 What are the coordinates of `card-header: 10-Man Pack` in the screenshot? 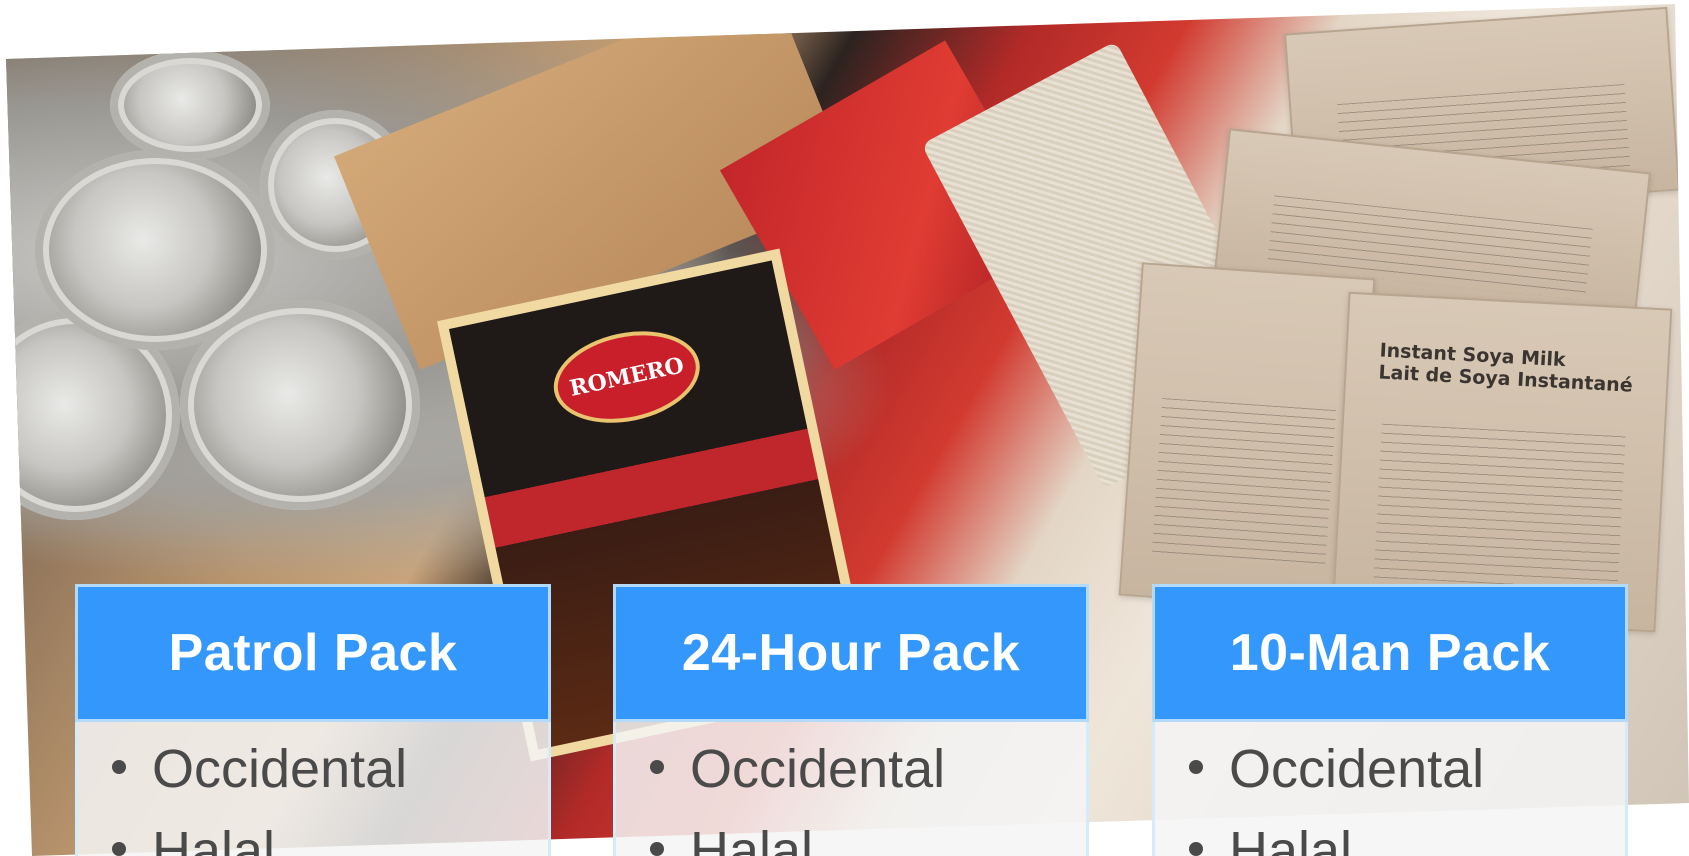 It's located at (1390, 653).